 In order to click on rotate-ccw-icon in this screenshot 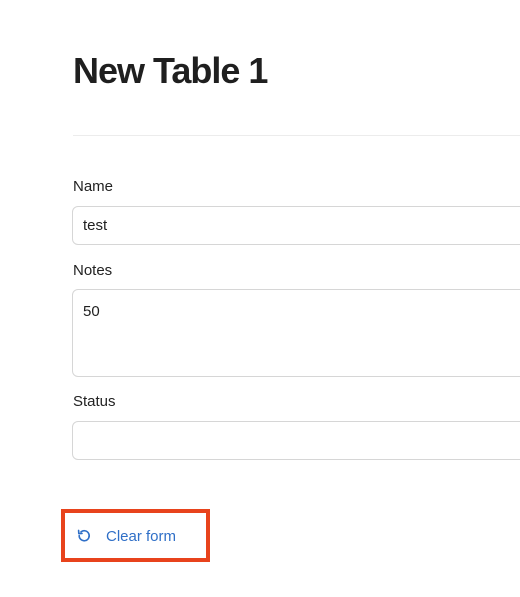, I will do `click(84, 536)`.